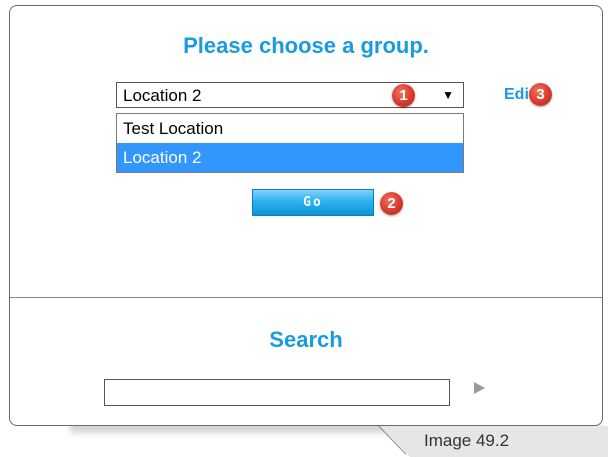  Describe the element at coordinates (162, 95) in the screenshot. I see `group-select-value: Location 2` at that location.